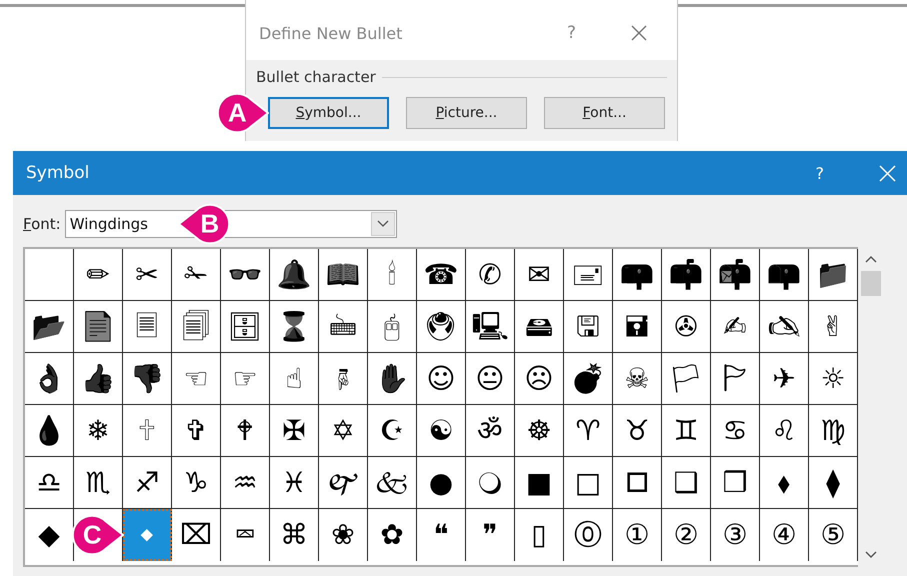 This screenshot has height=576, width=907. Describe the element at coordinates (588, 535) in the screenshot. I see `symbol-cell: ⓪` at that location.